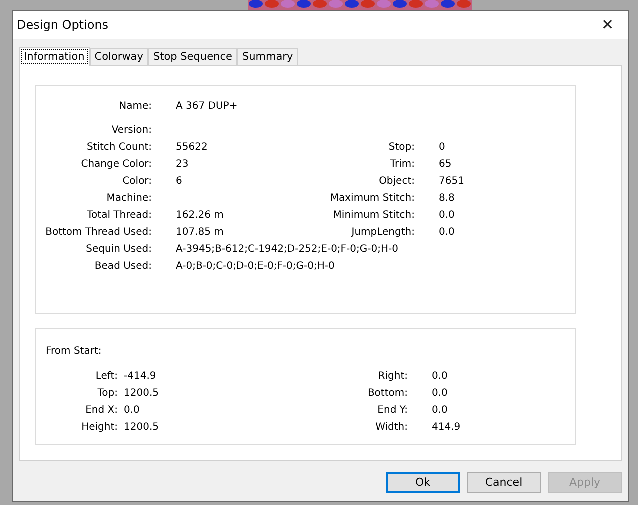 The image size is (638, 505). What do you see at coordinates (99, 428) in the screenshot?
I see `field-label: Height:` at bounding box center [99, 428].